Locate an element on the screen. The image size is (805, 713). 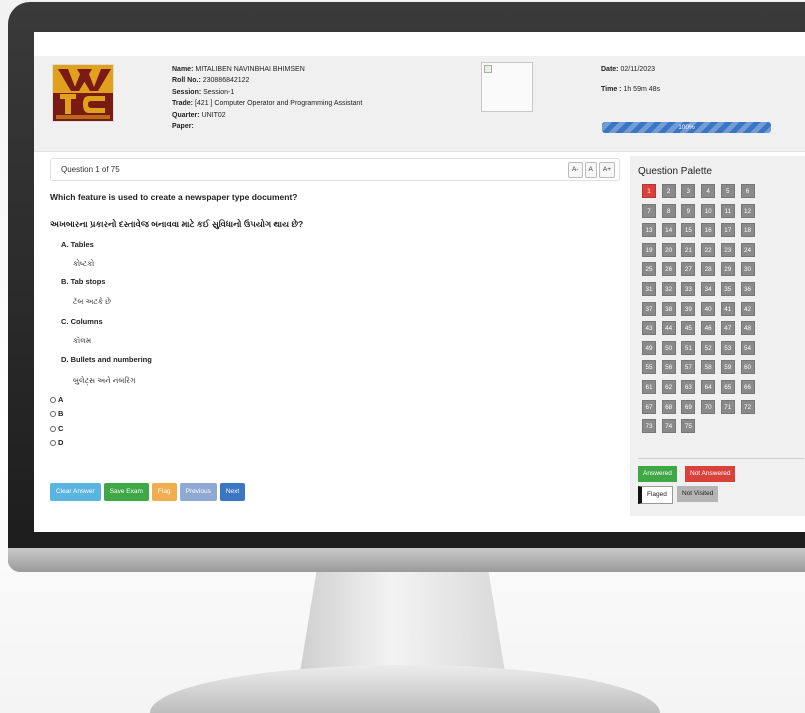
palette-question-33: 33 is located at coordinates (688, 289).